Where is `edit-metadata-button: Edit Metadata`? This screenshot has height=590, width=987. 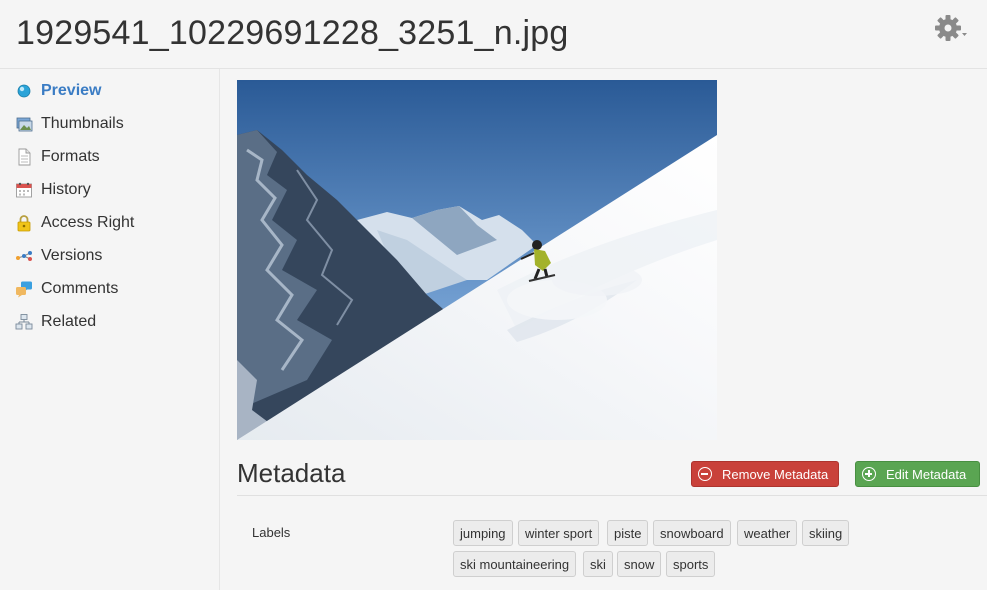 edit-metadata-button: Edit Metadata is located at coordinates (917, 474).